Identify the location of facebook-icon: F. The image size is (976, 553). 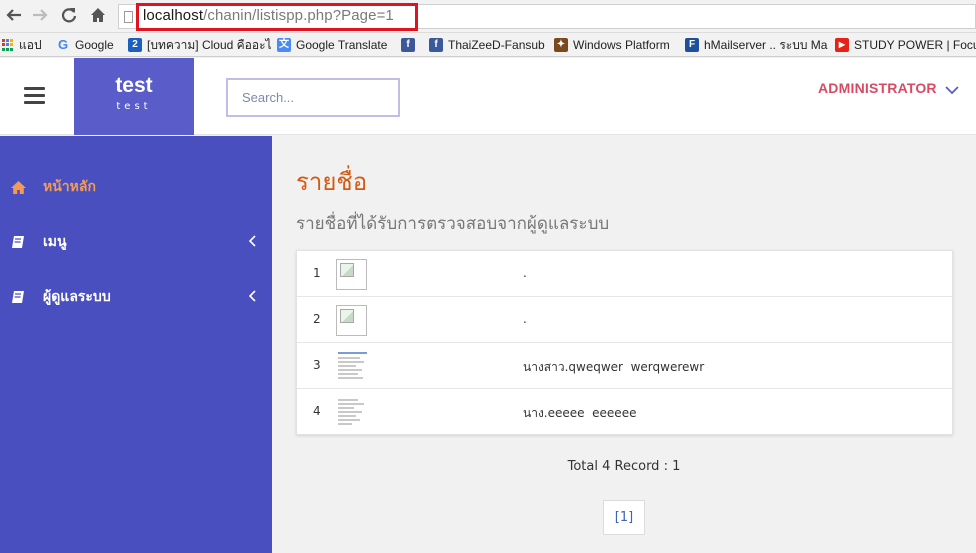
(692, 45).